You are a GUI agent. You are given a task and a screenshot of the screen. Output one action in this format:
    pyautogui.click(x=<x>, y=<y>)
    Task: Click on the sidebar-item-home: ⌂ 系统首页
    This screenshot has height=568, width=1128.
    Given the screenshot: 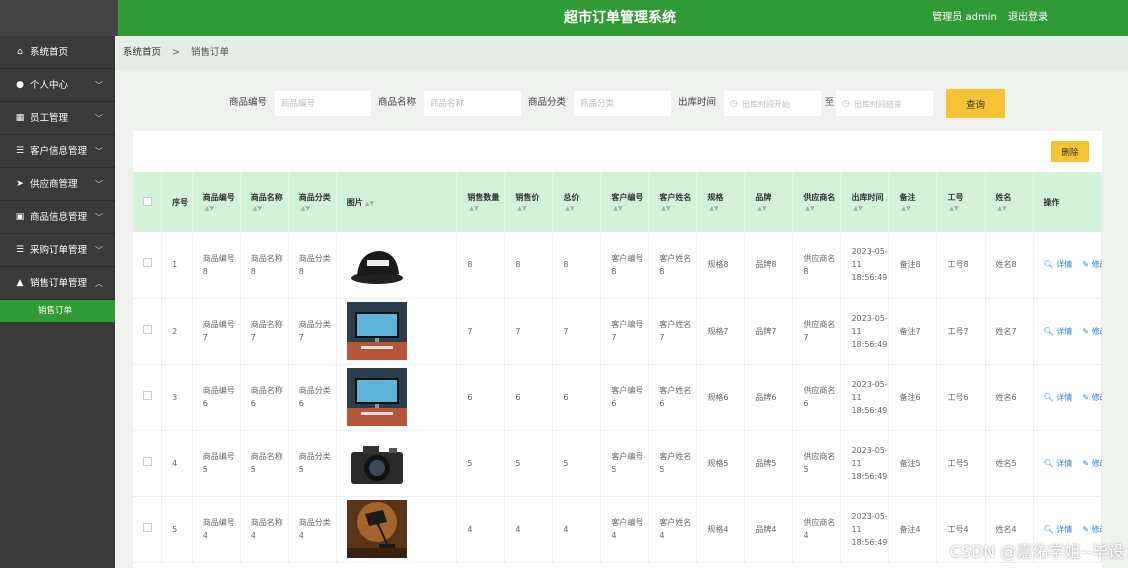 What is the action you would take?
    pyautogui.click(x=57, y=52)
    